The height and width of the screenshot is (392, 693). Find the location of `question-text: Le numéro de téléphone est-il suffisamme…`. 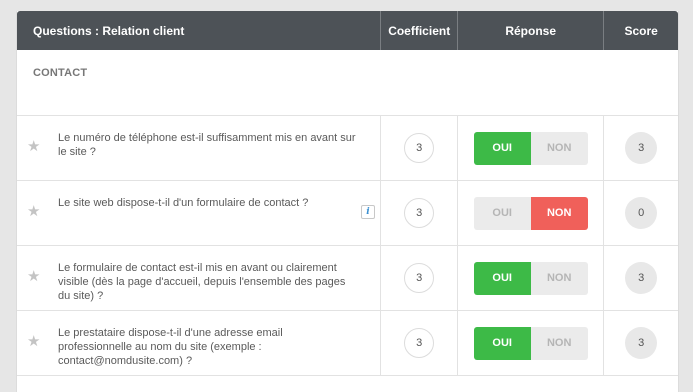

question-text: Le numéro de téléphone est-il suffisamme… is located at coordinates (207, 145).